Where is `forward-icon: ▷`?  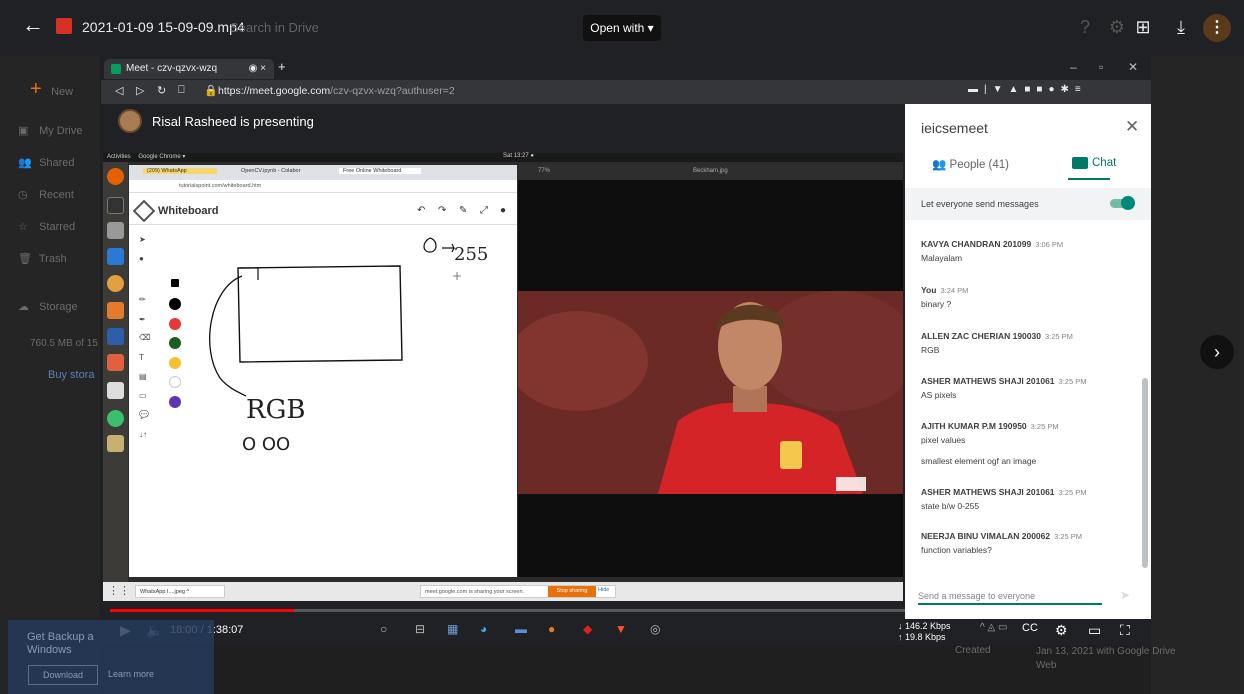 forward-icon: ▷ is located at coordinates (140, 90).